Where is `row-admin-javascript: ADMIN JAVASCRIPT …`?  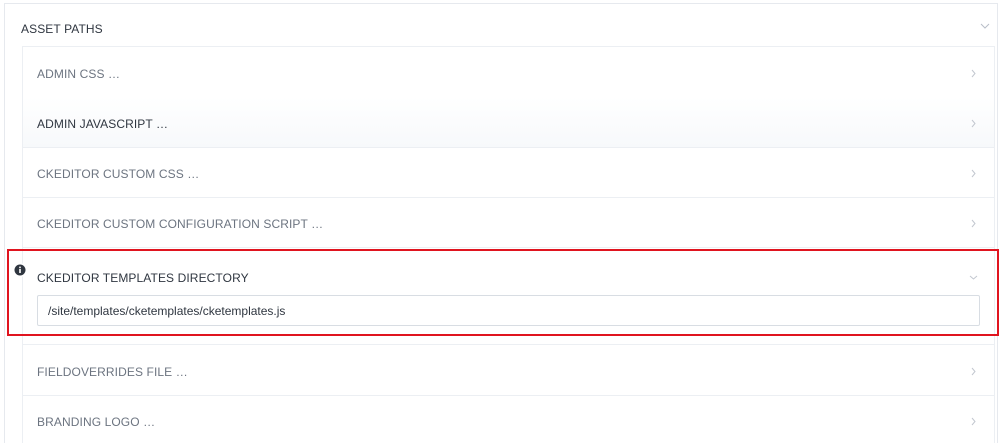 row-admin-javascript: ADMIN JAVASCRIPT … is located at coordinates (508, 122).